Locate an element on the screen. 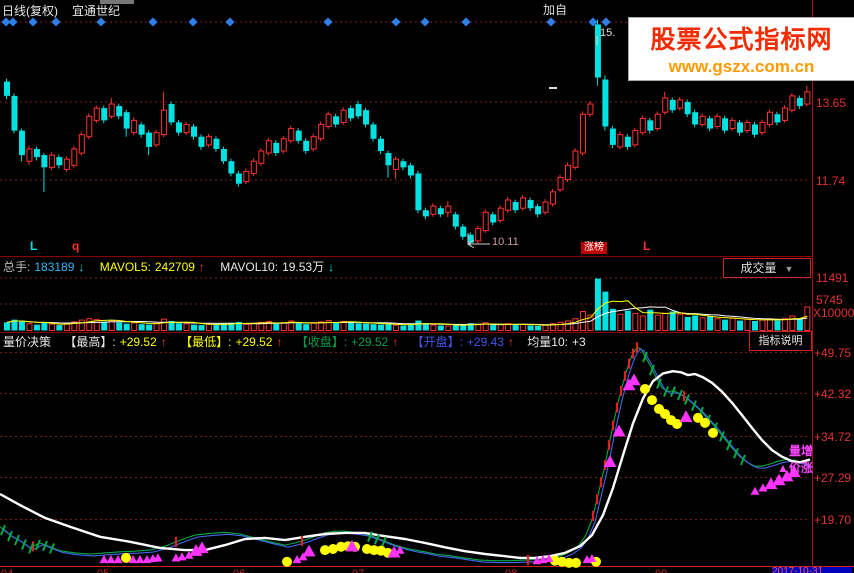 This screenshot has width=854, height=573. close-field-label: 【收盘】: is located at coordinates (321, 342).